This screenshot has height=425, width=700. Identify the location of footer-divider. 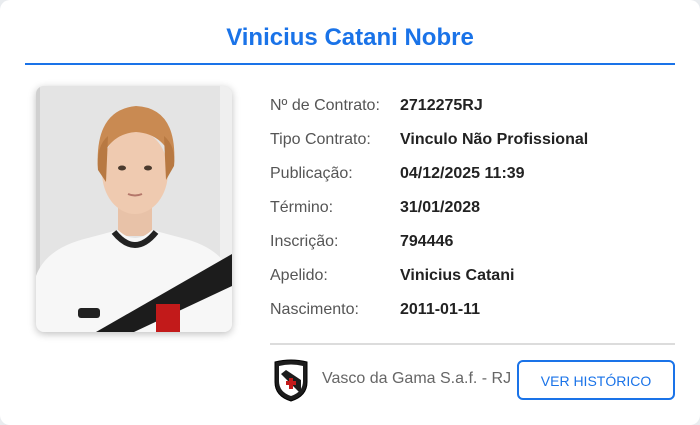
(472, 344).